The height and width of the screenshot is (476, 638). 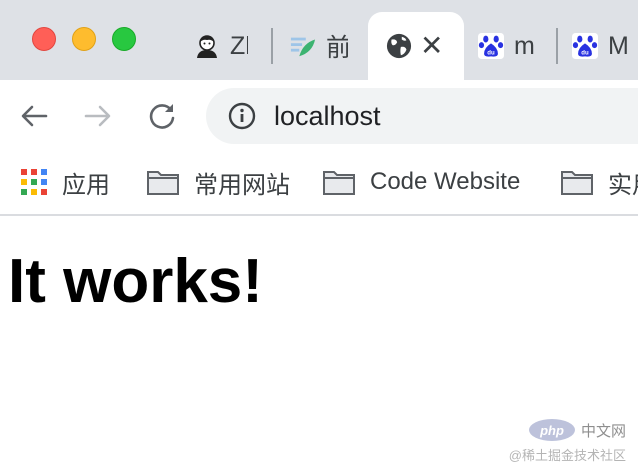 I want to click on bookmark-folder-code-website: Code Website, so click(x=421, y=182).